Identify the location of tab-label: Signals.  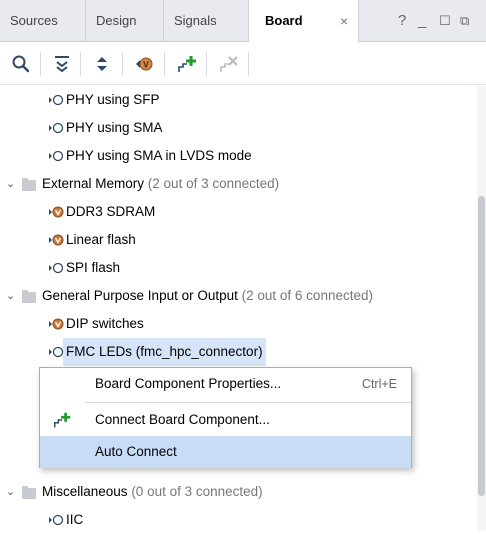
(195, 20).